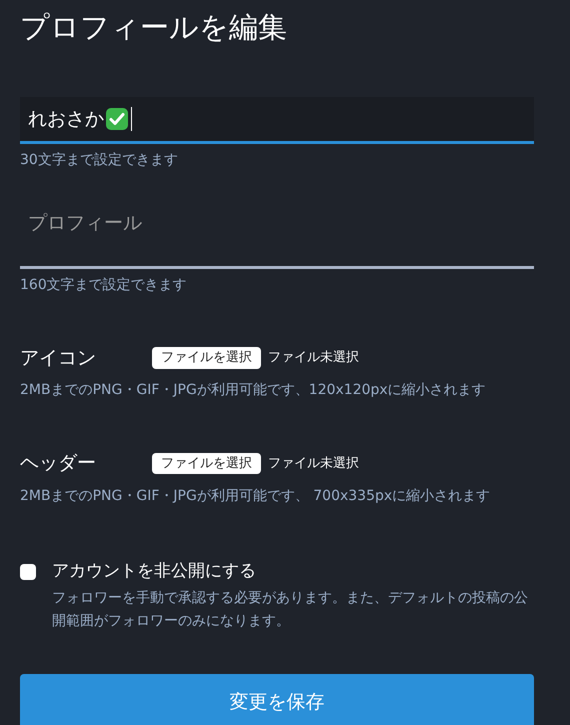 This screenshot has height=725, width=570. I want to click on field-hint: 160文字まで設定できます, so click(104, 285).